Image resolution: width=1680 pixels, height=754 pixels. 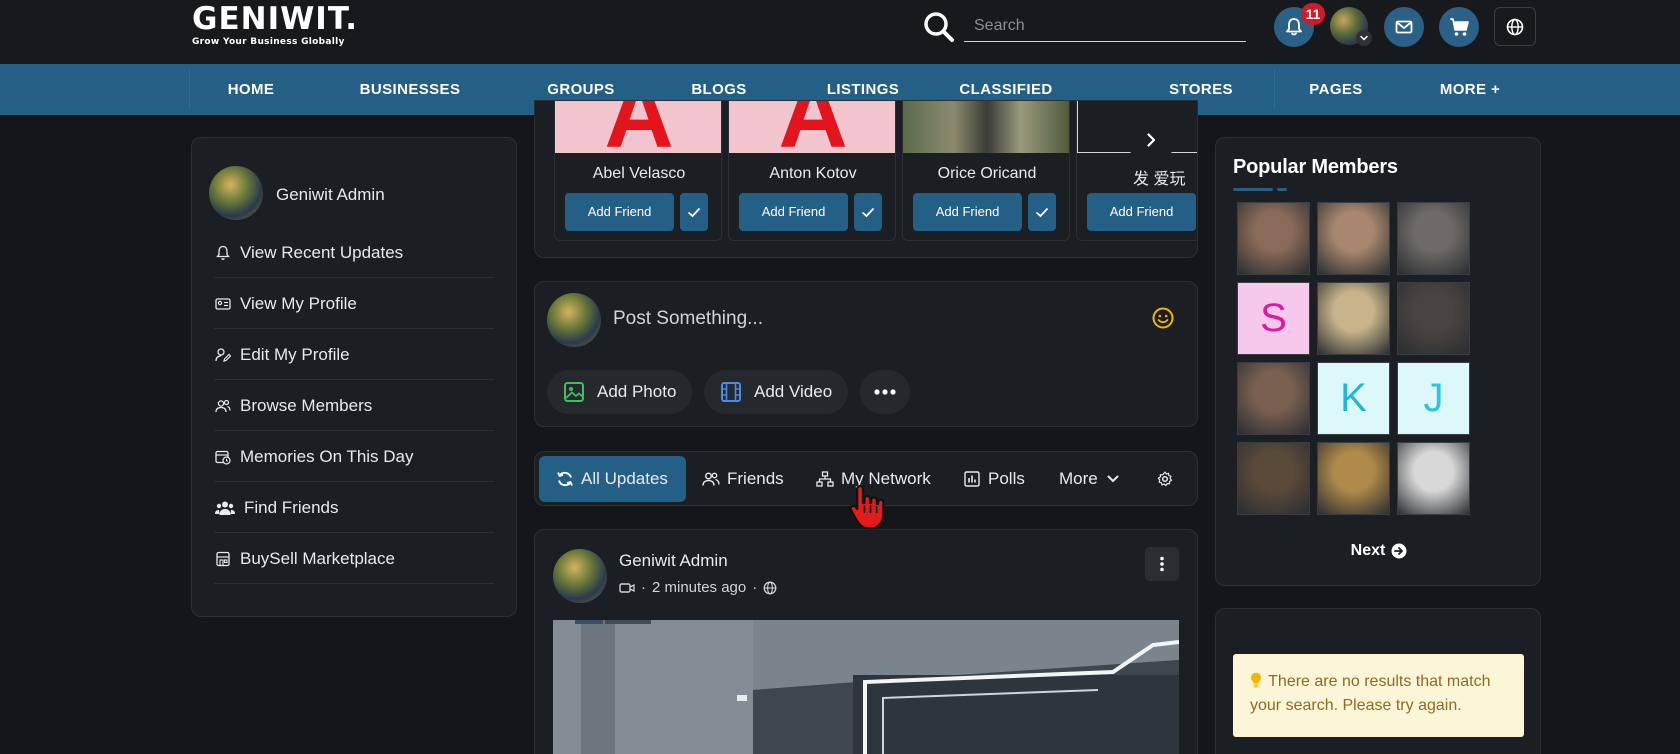 I want to click on tab-more: More, so click(x=1089, y=479).